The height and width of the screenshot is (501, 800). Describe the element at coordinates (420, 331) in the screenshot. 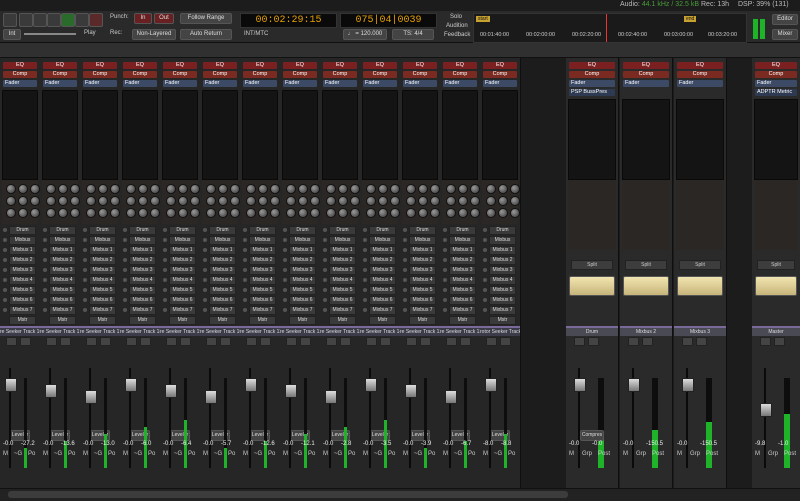

I see `track-name: re Seeker Track 12` at that location.